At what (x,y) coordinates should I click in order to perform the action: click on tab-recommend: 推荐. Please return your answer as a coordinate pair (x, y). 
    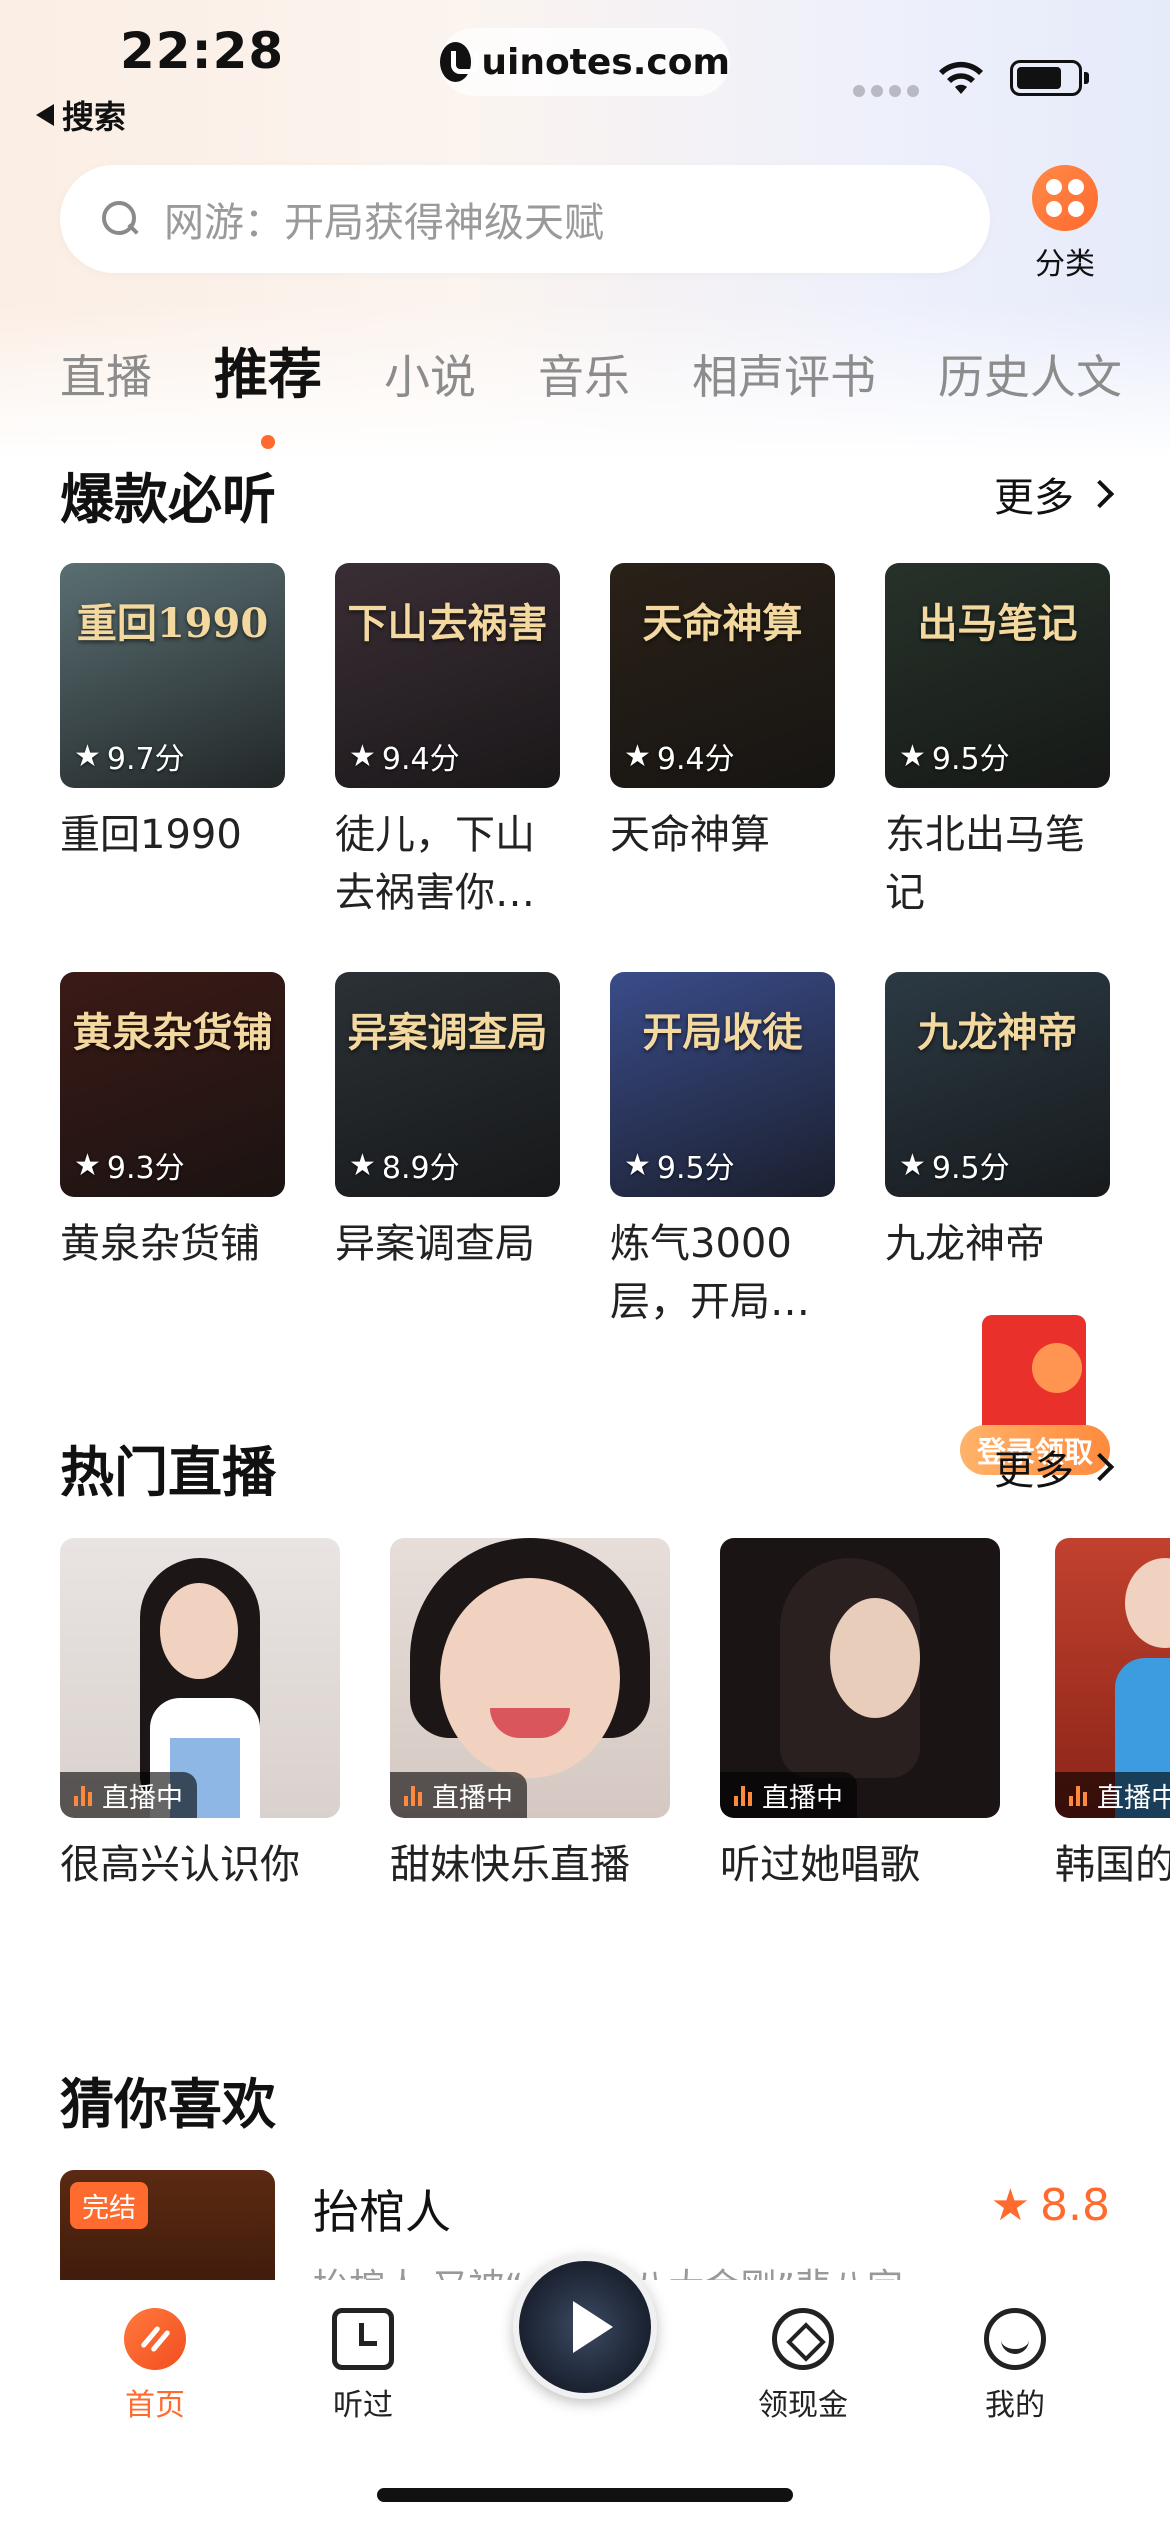
    Looking at the image, I should click on (268, 389).